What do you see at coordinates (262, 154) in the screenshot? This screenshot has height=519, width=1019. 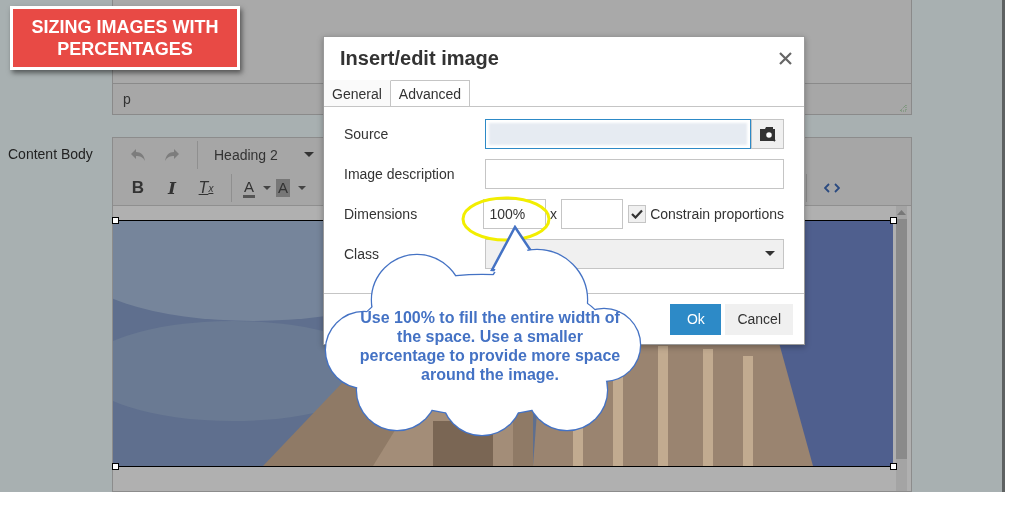 I see `format-dropdown: Heading 2` at bounding box center [262, 154].